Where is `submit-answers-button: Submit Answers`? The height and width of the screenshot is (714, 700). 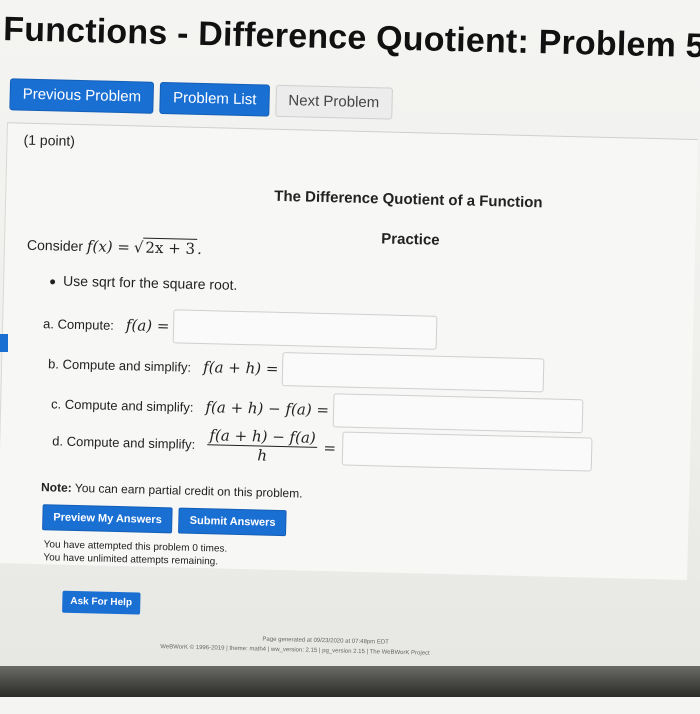 submit-answers-button: Submit Answers is located at coordinates (232, 522).